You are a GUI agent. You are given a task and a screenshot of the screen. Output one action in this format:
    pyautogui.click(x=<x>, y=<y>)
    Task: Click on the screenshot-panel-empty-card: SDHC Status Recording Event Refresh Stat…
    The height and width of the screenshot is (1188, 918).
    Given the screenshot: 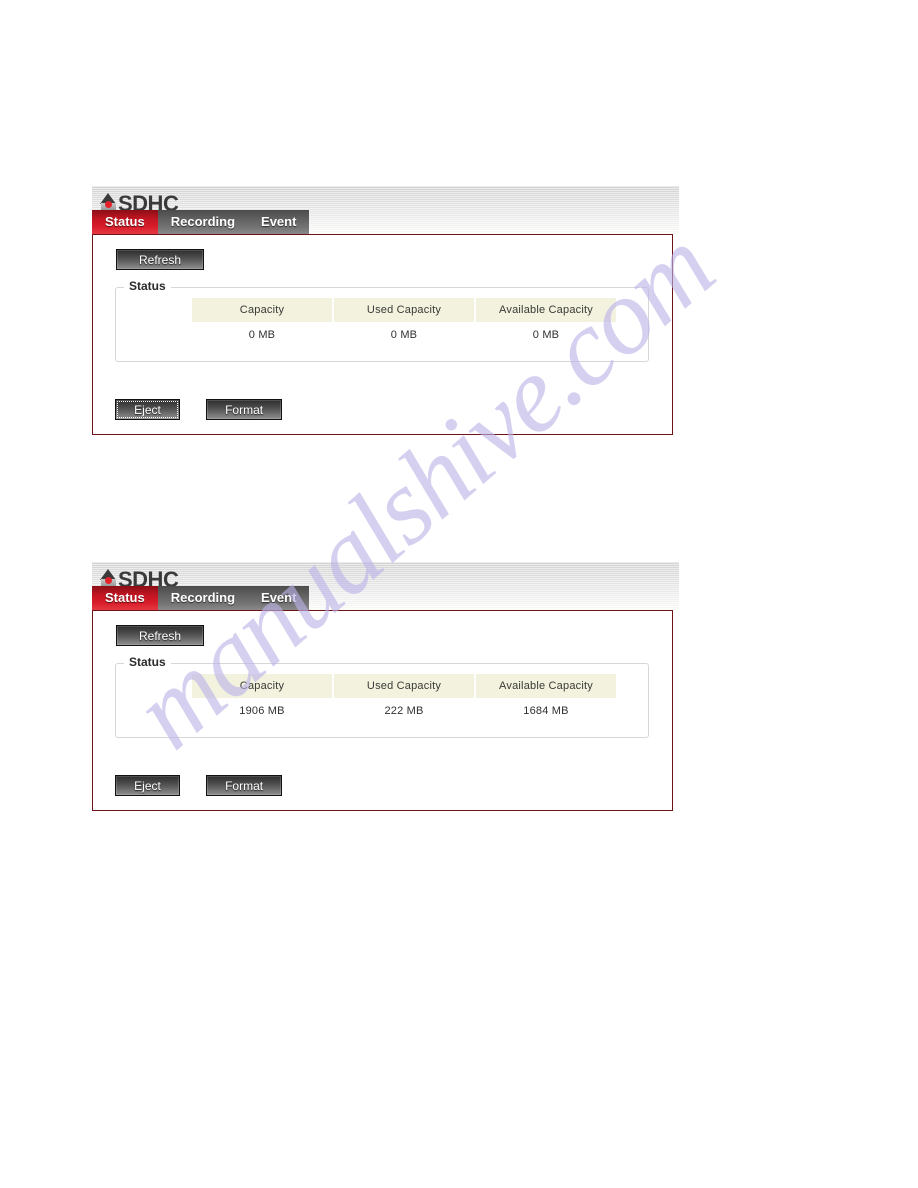 What is the action you would take?
    pyautogui.click(x=385, y=310)
    